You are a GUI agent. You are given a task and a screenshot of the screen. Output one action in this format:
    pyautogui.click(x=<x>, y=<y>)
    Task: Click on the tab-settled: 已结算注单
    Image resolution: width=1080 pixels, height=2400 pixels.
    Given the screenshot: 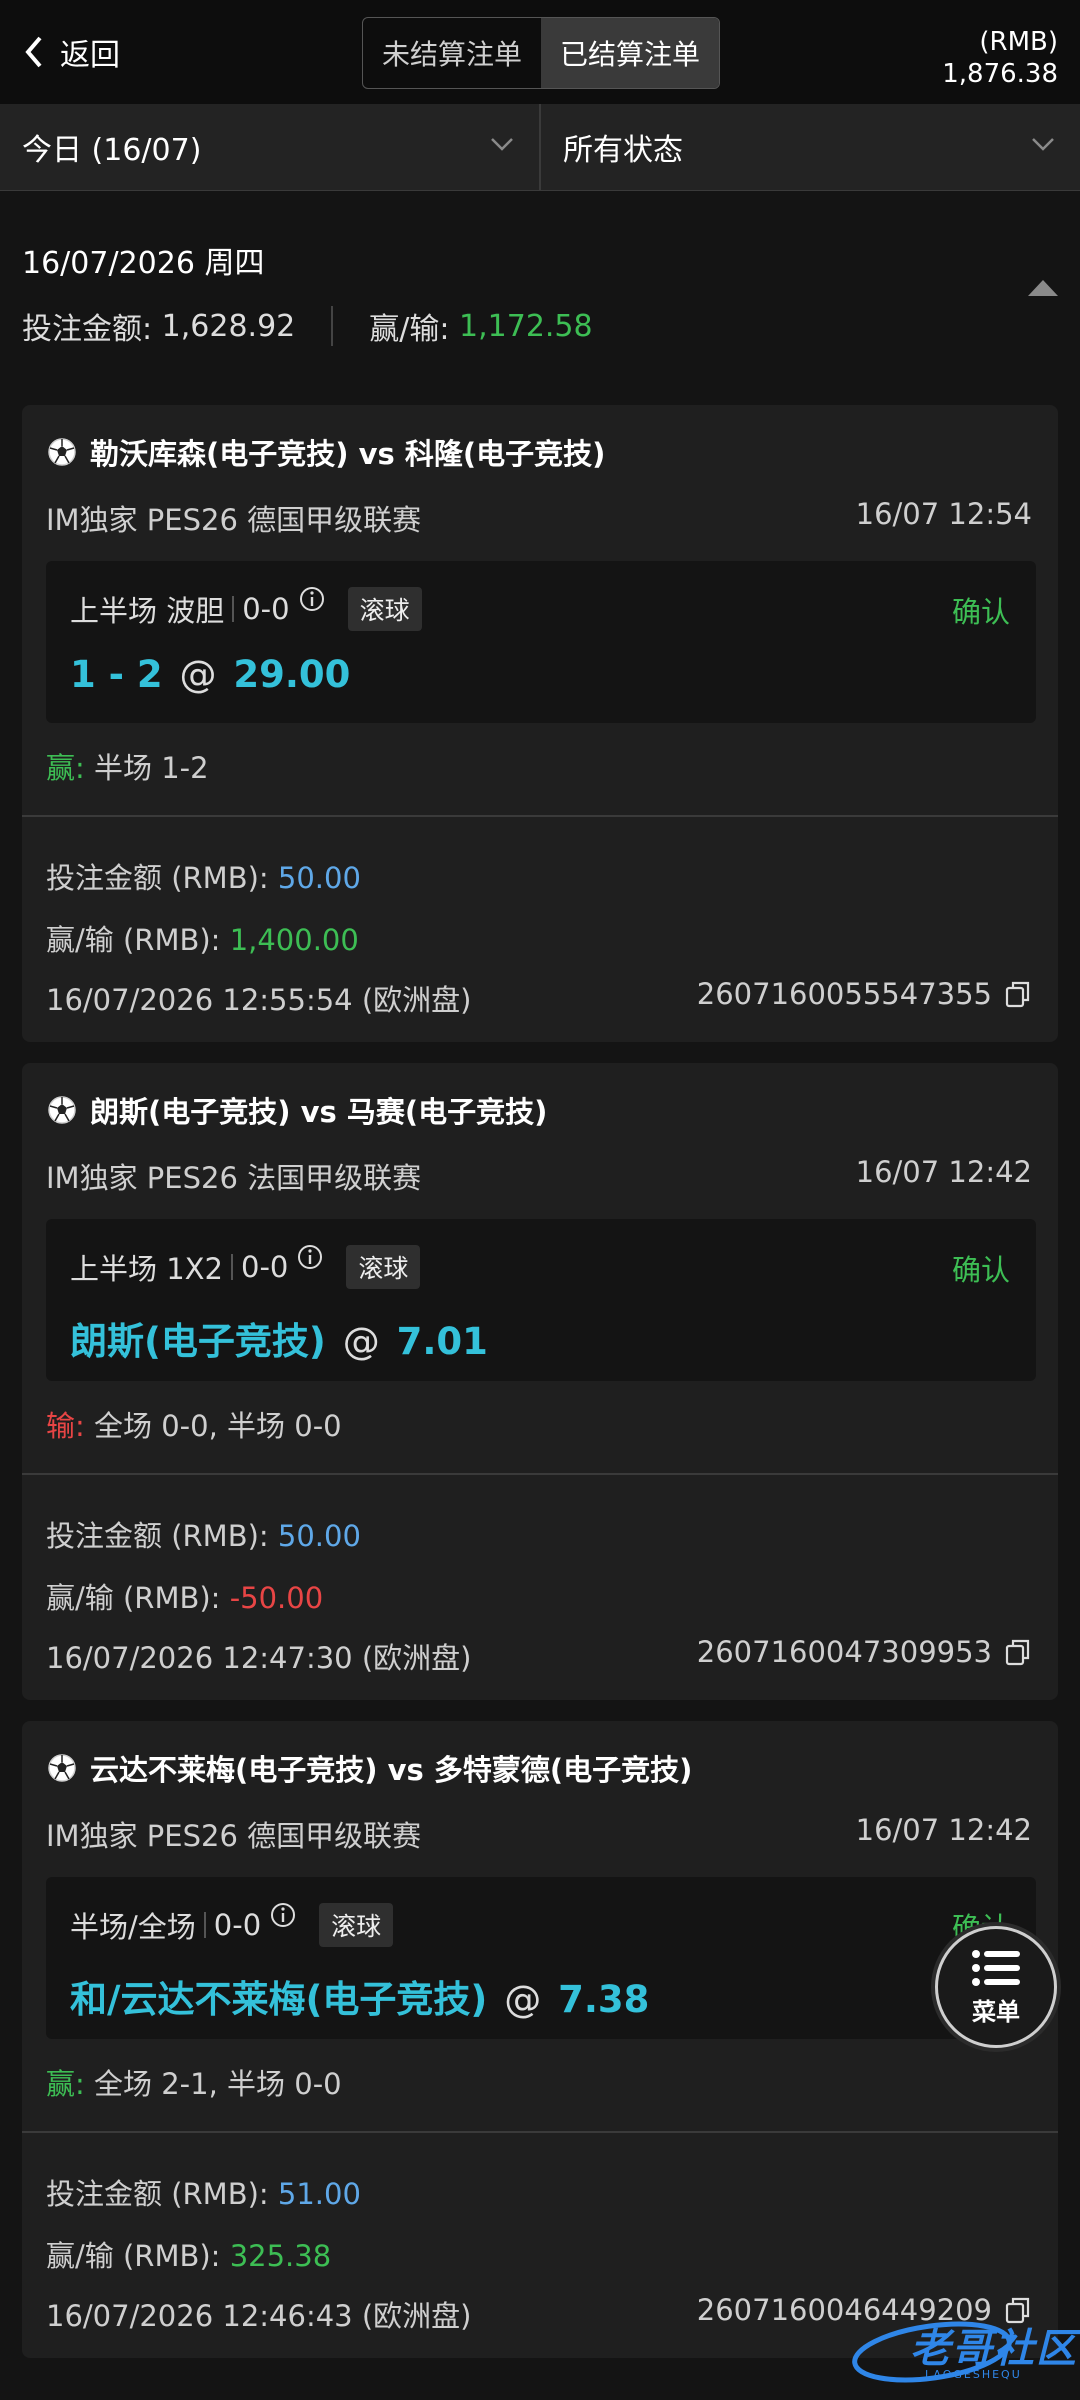 What is the action you would take?
    pyautogui.click(x=630, y=53)
    